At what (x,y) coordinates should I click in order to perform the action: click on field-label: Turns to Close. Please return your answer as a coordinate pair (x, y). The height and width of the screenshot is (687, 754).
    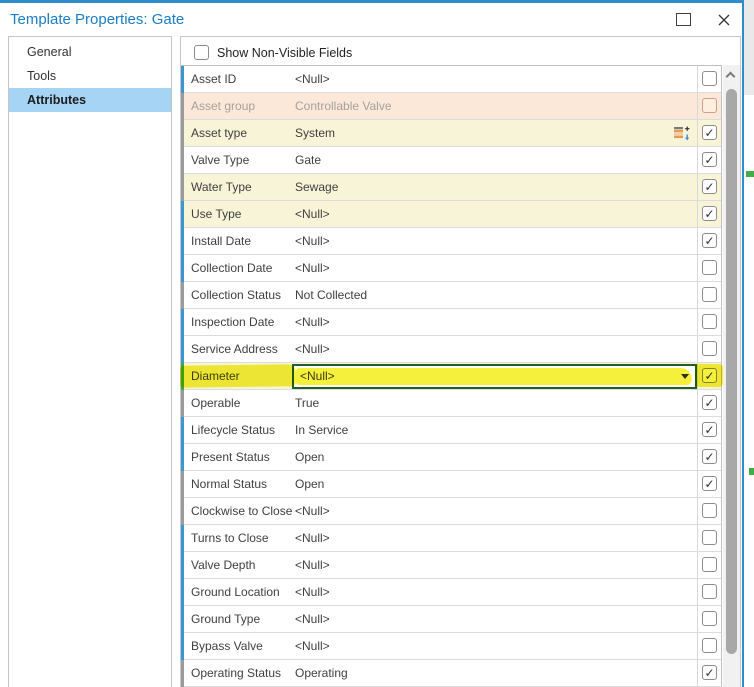
    Looking at the image, I should click on (230, 538).